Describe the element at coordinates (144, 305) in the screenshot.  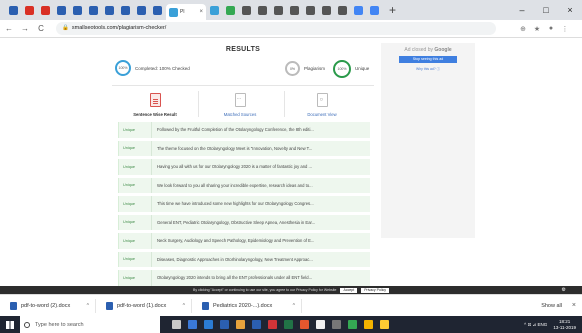
I see `download-item: pdf-to-word (1).docx ^` at that location.